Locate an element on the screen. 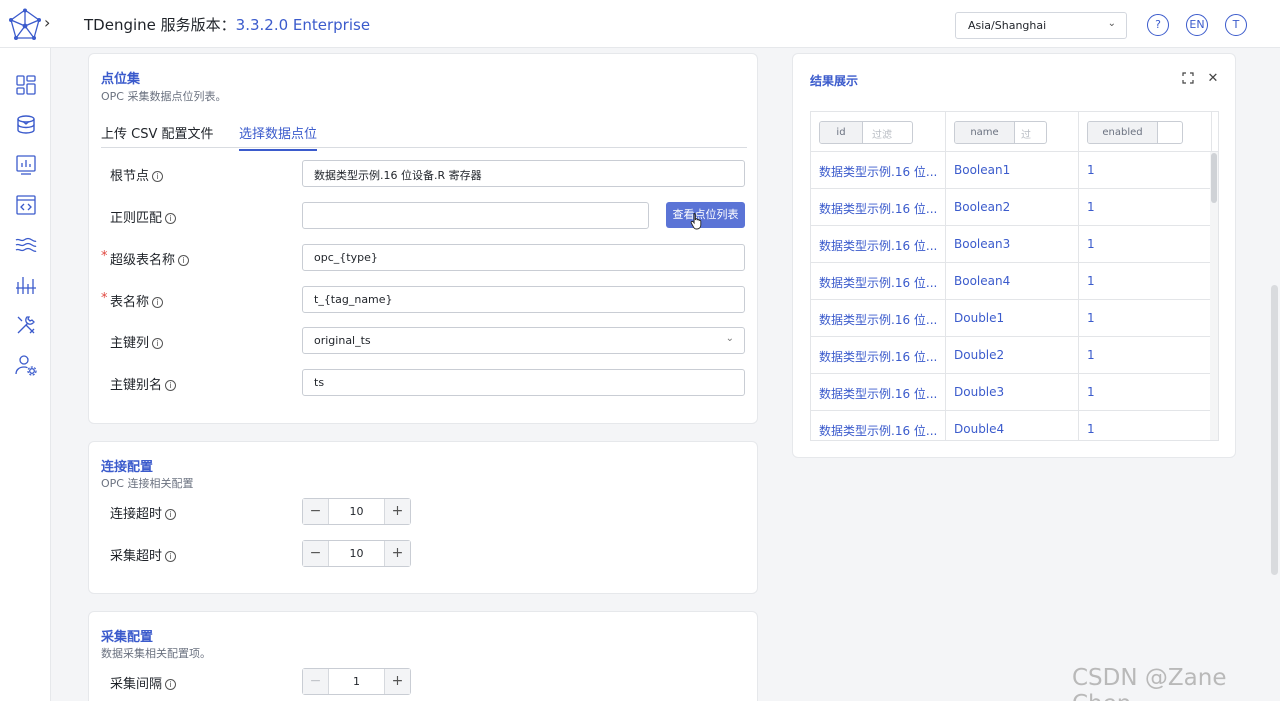 Image resolution: width=1280 pixels, height=701 pixels. collect-timeout-stepper: − 10 + is located at coordinates (356, 553).